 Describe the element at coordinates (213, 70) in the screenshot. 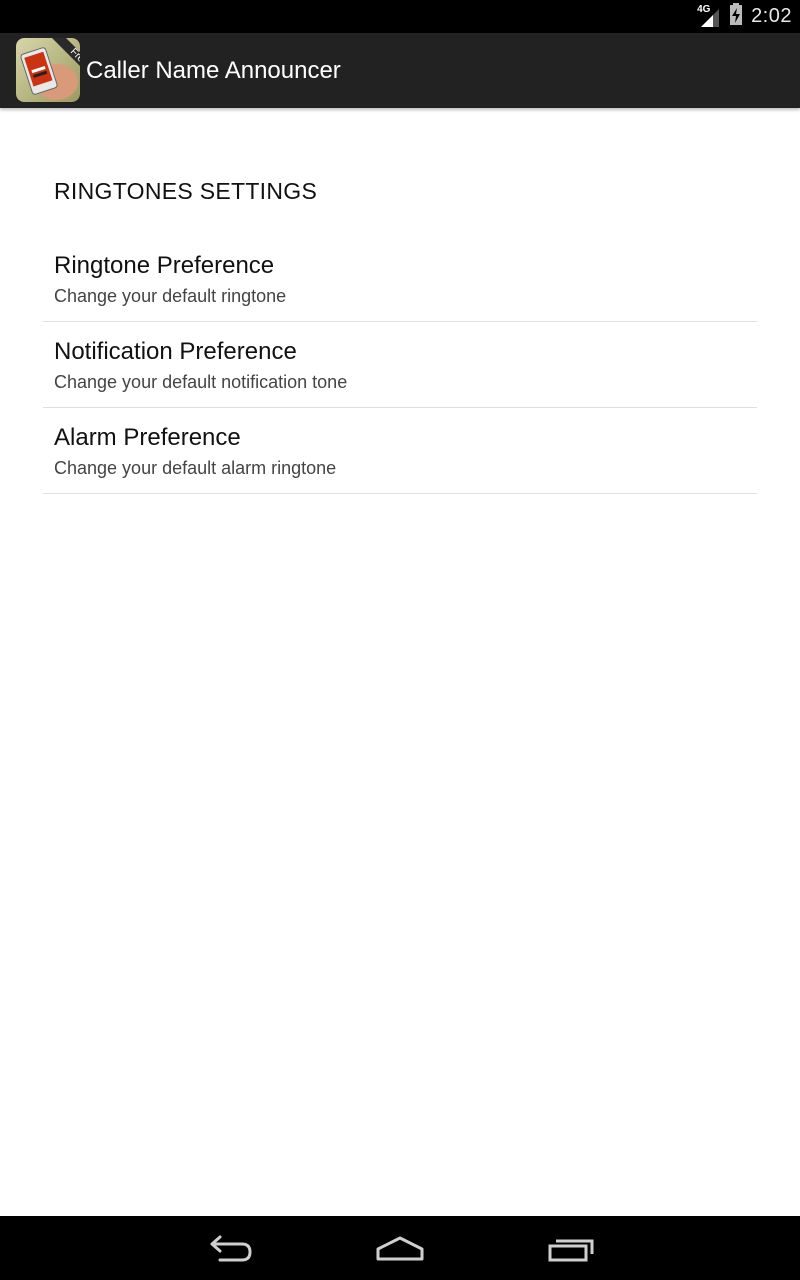

I see `app-title: Caller Name Announcer` at that location.